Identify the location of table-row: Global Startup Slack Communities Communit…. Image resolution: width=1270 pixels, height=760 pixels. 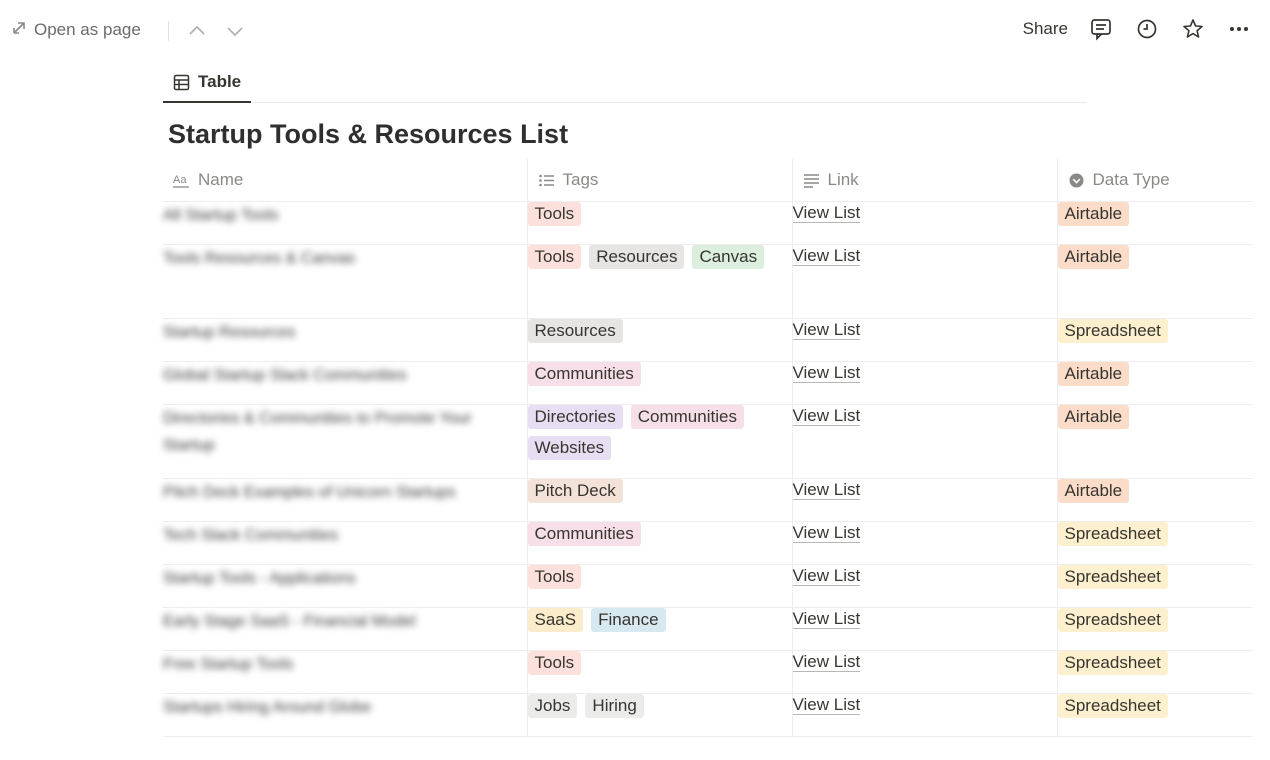
(708, 383).